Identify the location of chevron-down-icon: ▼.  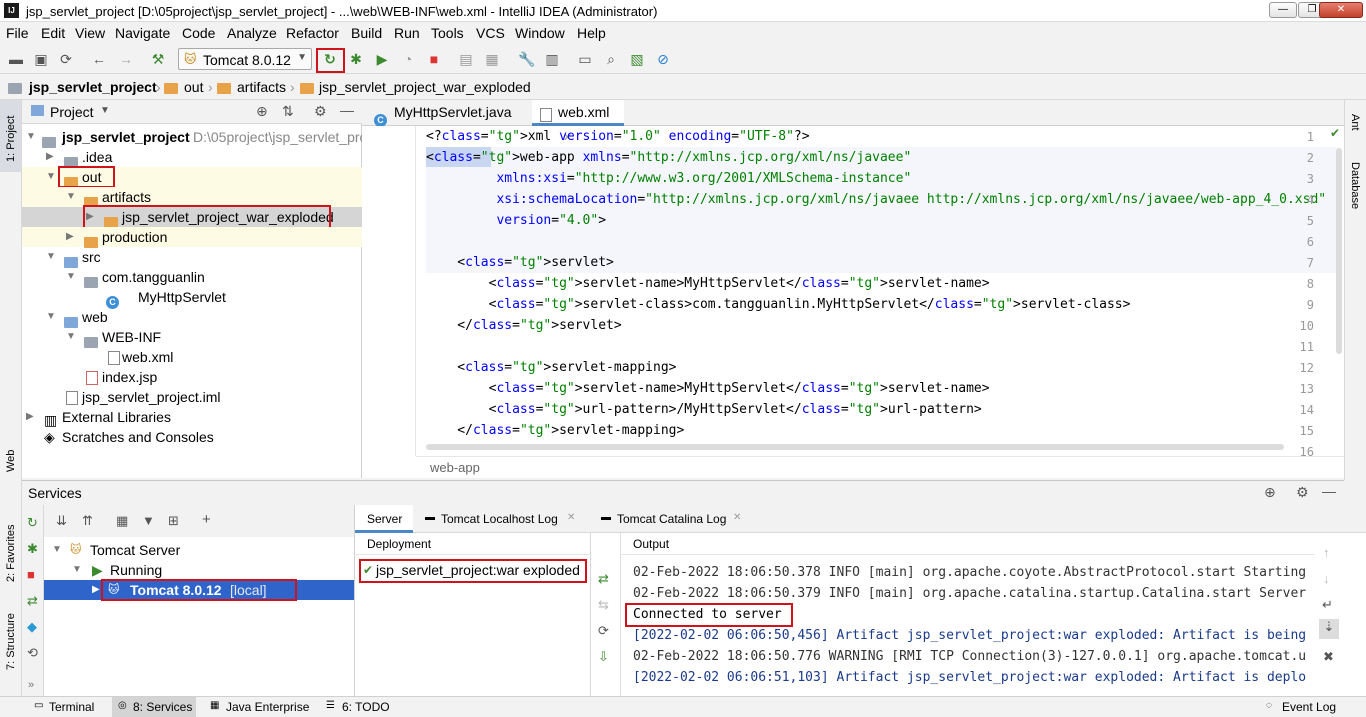
(105, 110).